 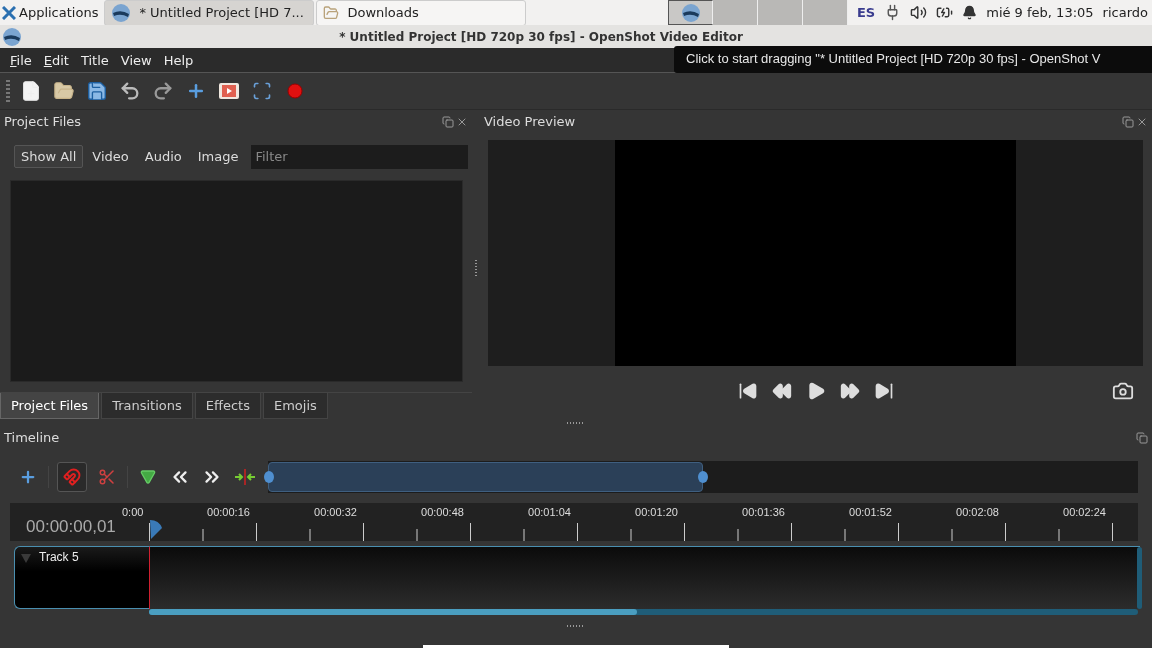 What do you see at coordinates (763, 512) in the screenshot?
I see `ruler-label: 00:01:36` at bounding box center [763, 512].